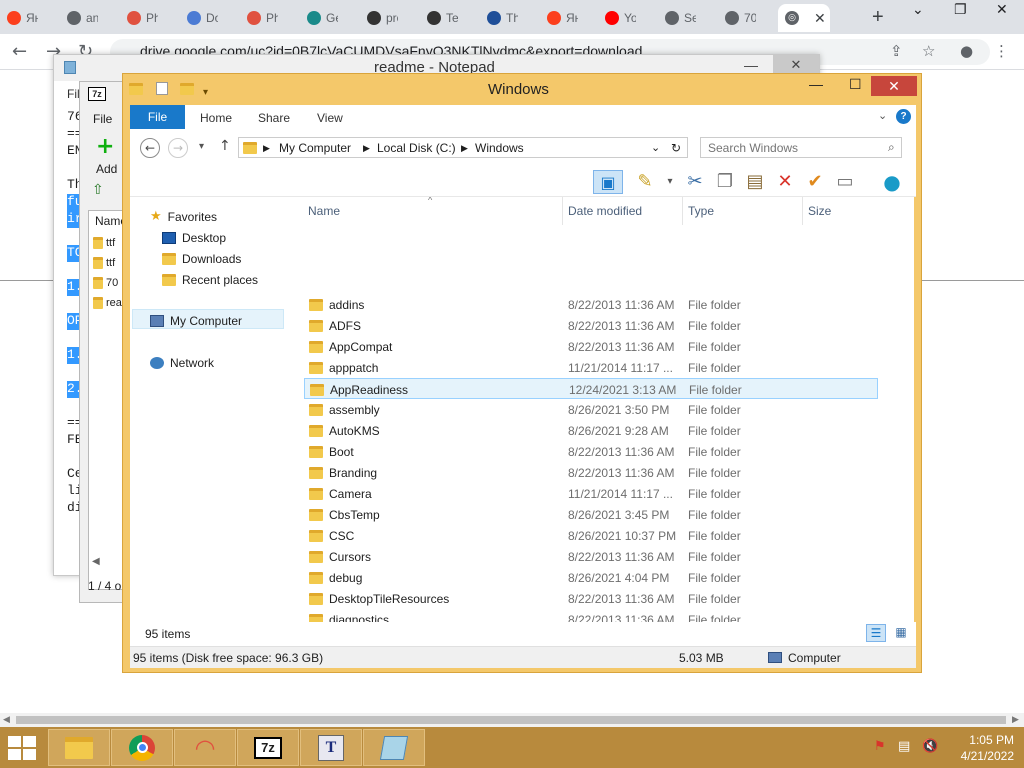  What do you see at coordinates (330, 118) in the screenshot?
I see `tab-view: View` at bounding box center [330, 118].